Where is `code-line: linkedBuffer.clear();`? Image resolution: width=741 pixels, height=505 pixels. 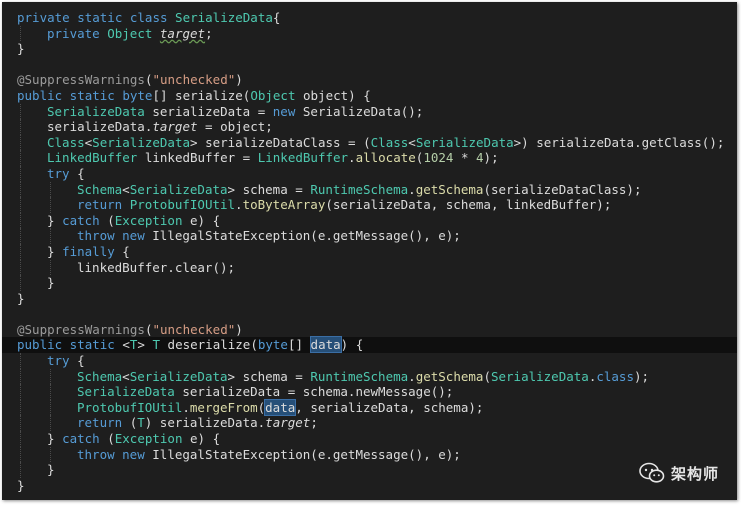 code-line: linkedBuffer.clear(); is located at coordinates (377, 267).